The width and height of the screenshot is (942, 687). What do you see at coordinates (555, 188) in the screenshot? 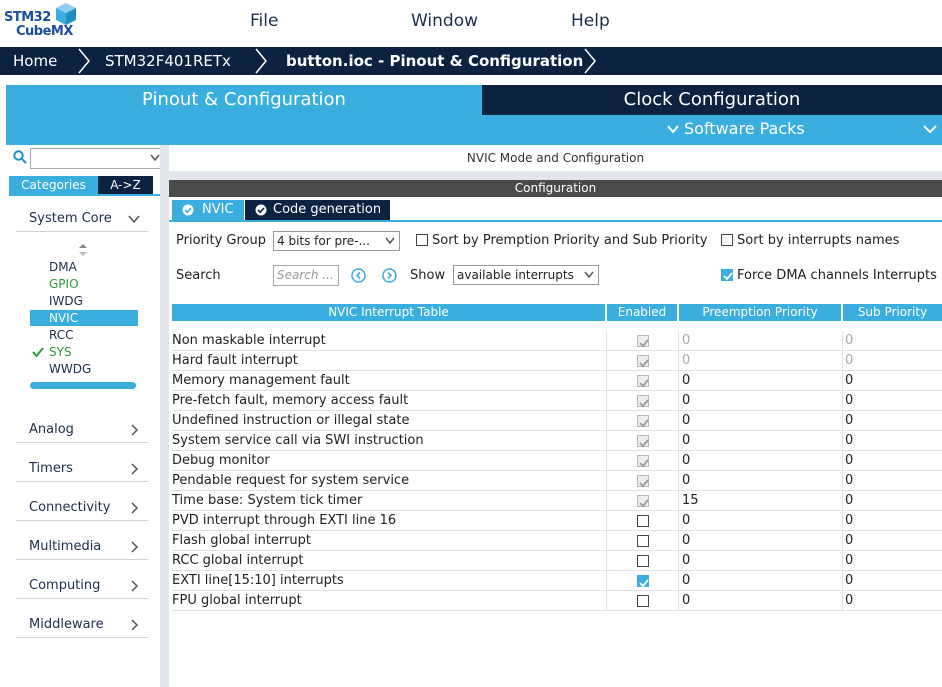
I see `configuration-header: Configuration` at bounding box center [555, 188].